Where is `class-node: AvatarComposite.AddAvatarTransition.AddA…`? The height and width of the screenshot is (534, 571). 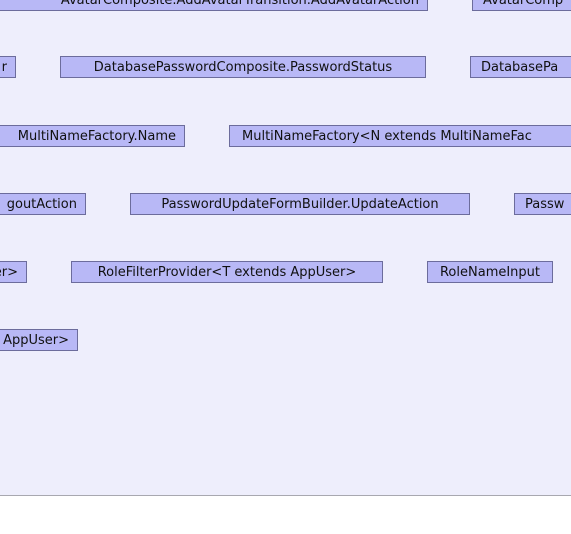 class-node: AvatarComposite.AddAvatarTransition.AddA… is located at coordinates (214, 5).